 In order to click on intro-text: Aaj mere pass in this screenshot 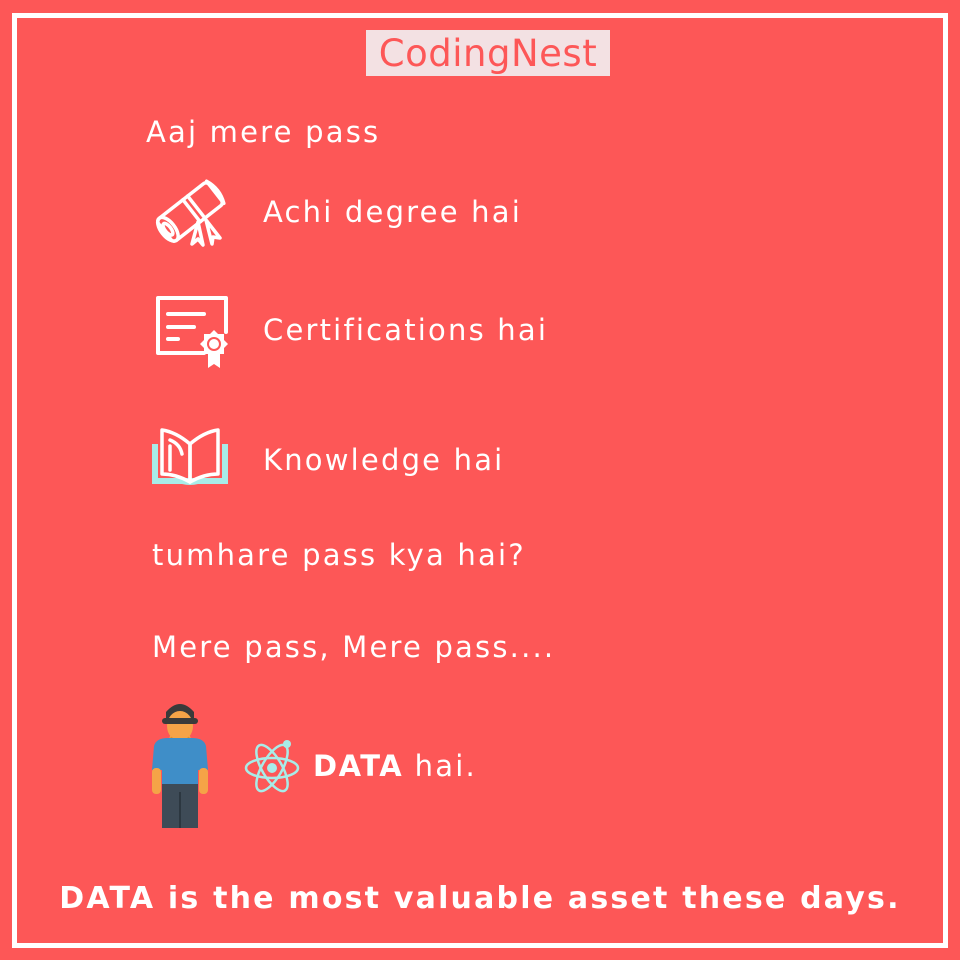, I will do `click(263, 132)`.